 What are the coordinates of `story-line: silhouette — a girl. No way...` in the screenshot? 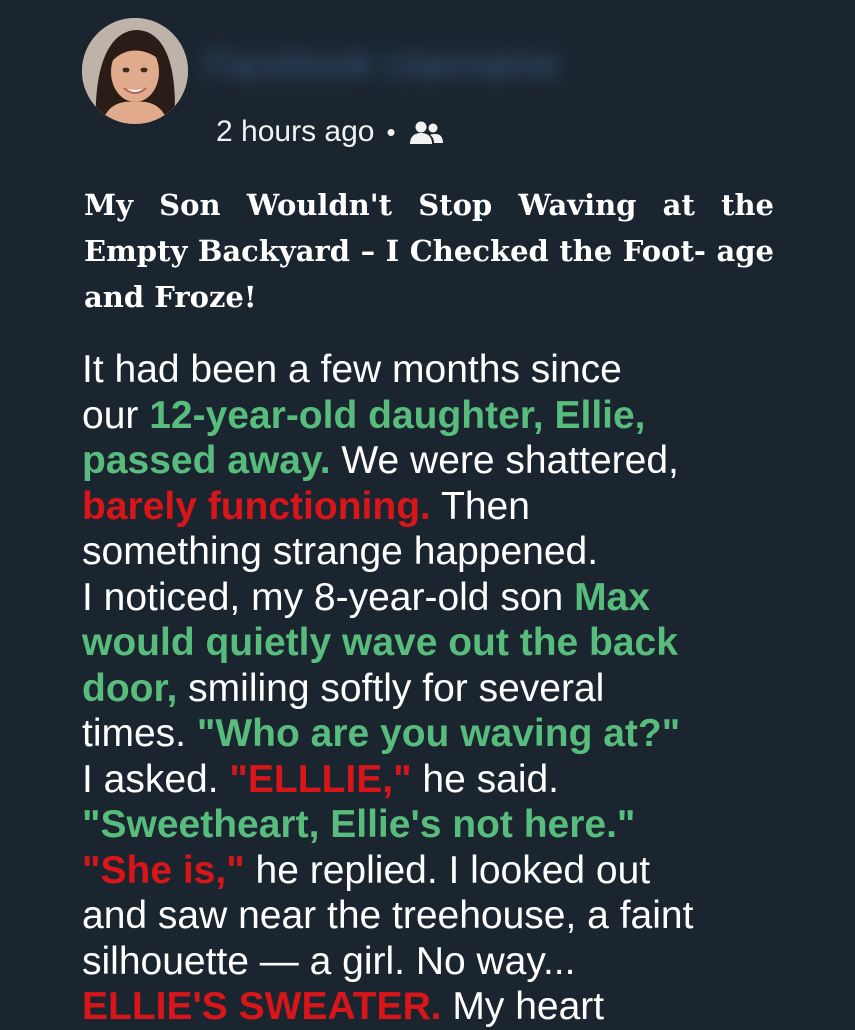 It's located at (452, 962).